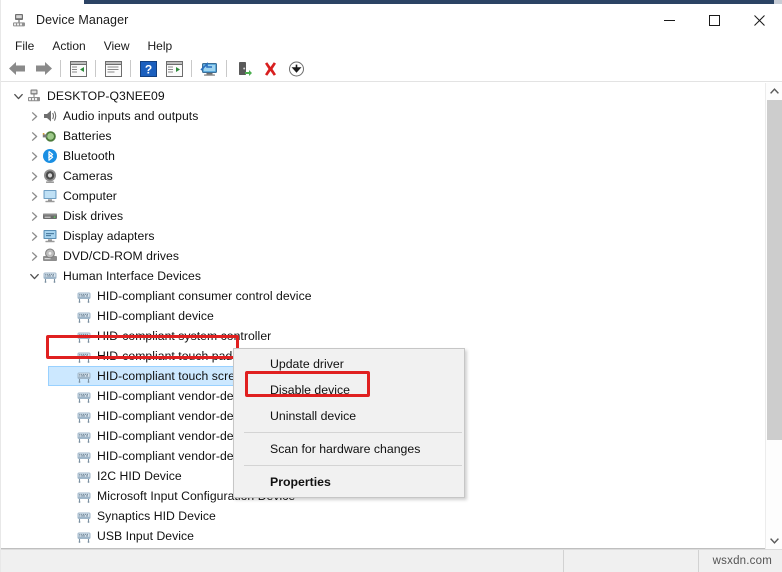 The image size is (782, 572). I want to click on context-menu-item-scan-for-hardware-changes: Scan for hardware changes, so click(349, 449).